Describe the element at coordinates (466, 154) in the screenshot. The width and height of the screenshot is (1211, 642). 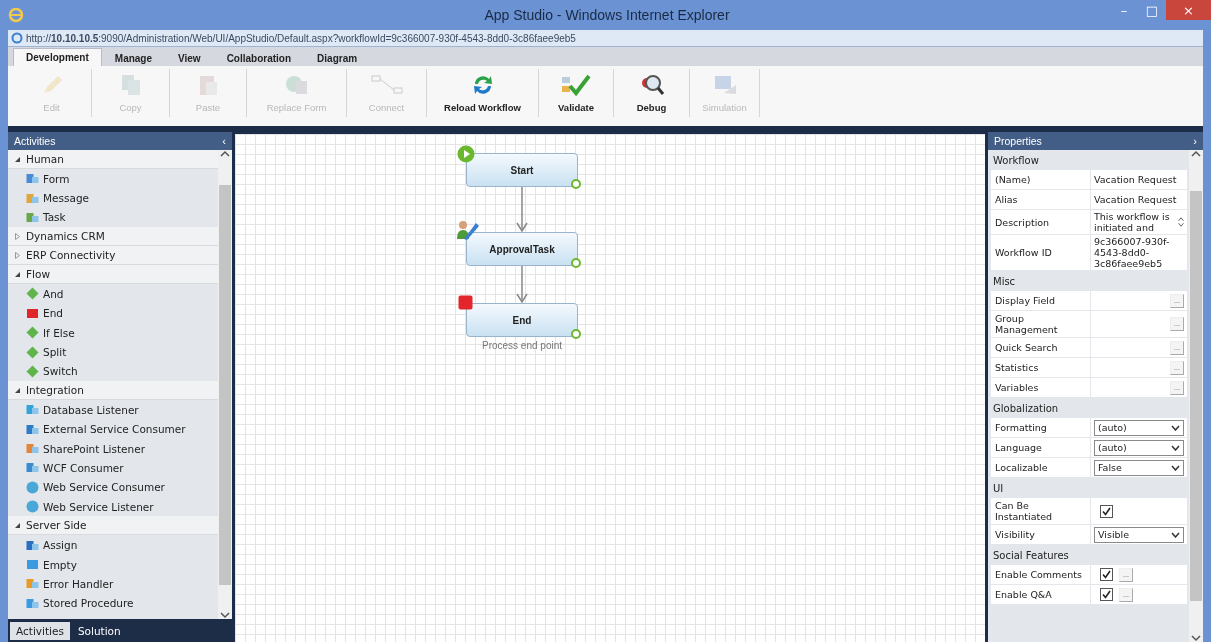
I see `play-icon` at that location.